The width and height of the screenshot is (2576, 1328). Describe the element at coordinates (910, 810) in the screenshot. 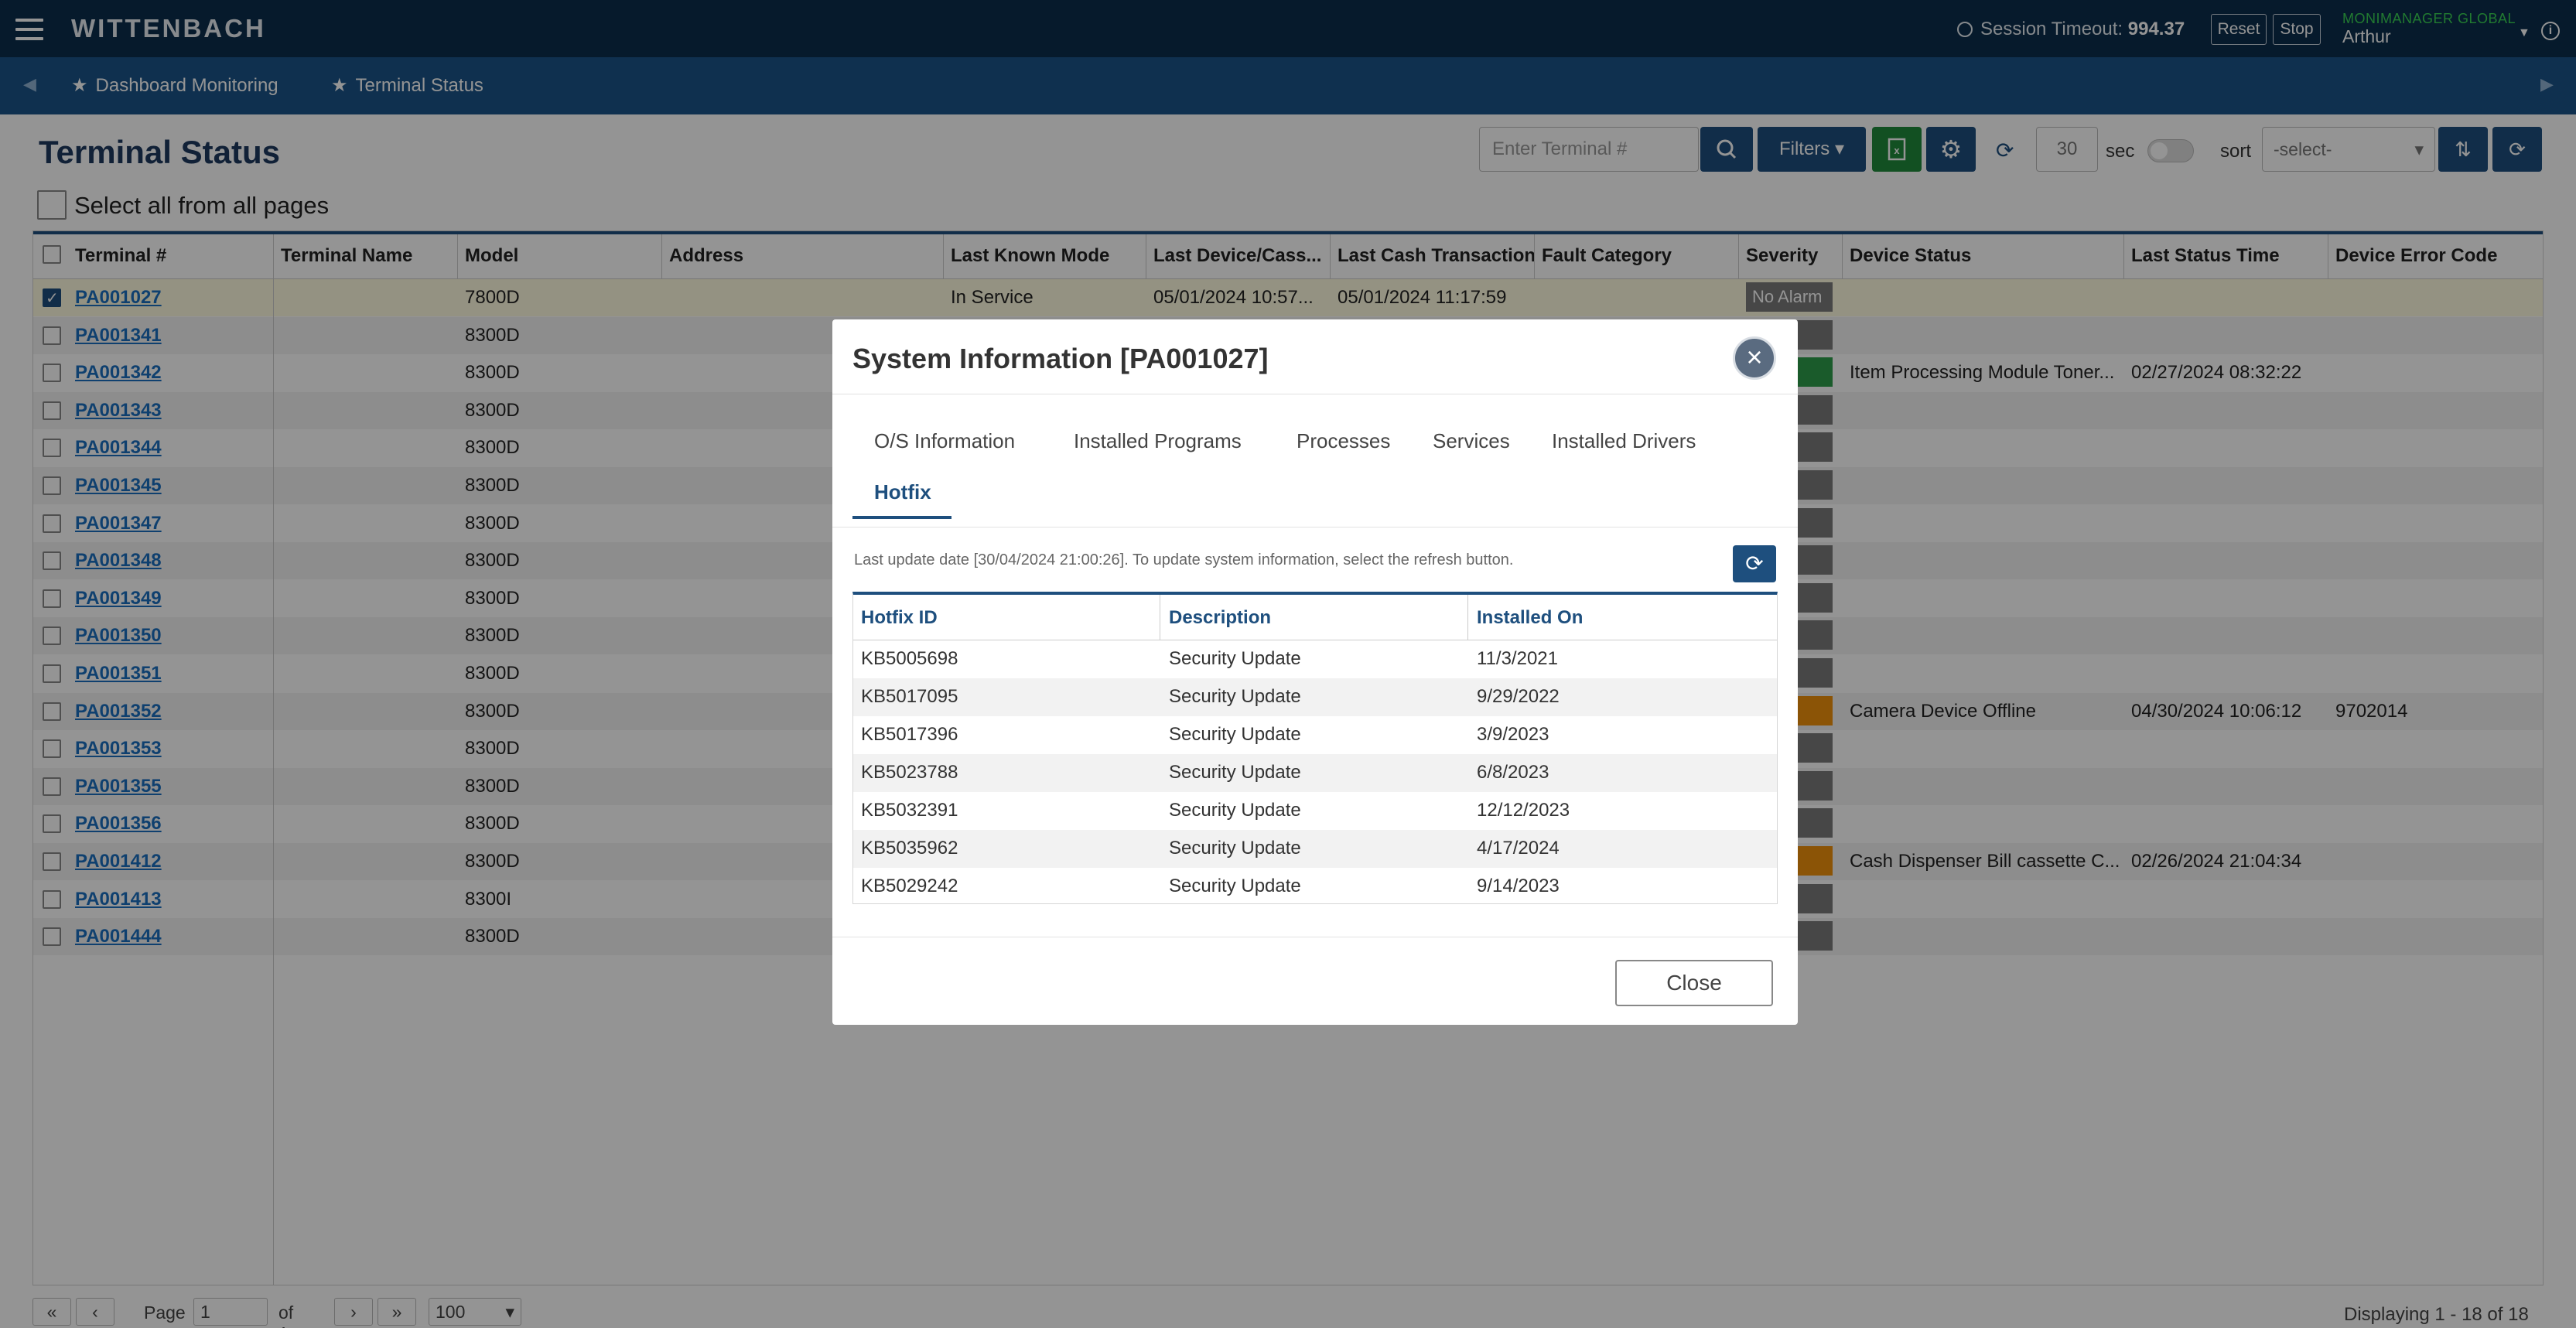

I see `hotfix-id-cell: KB5032391` at that location.